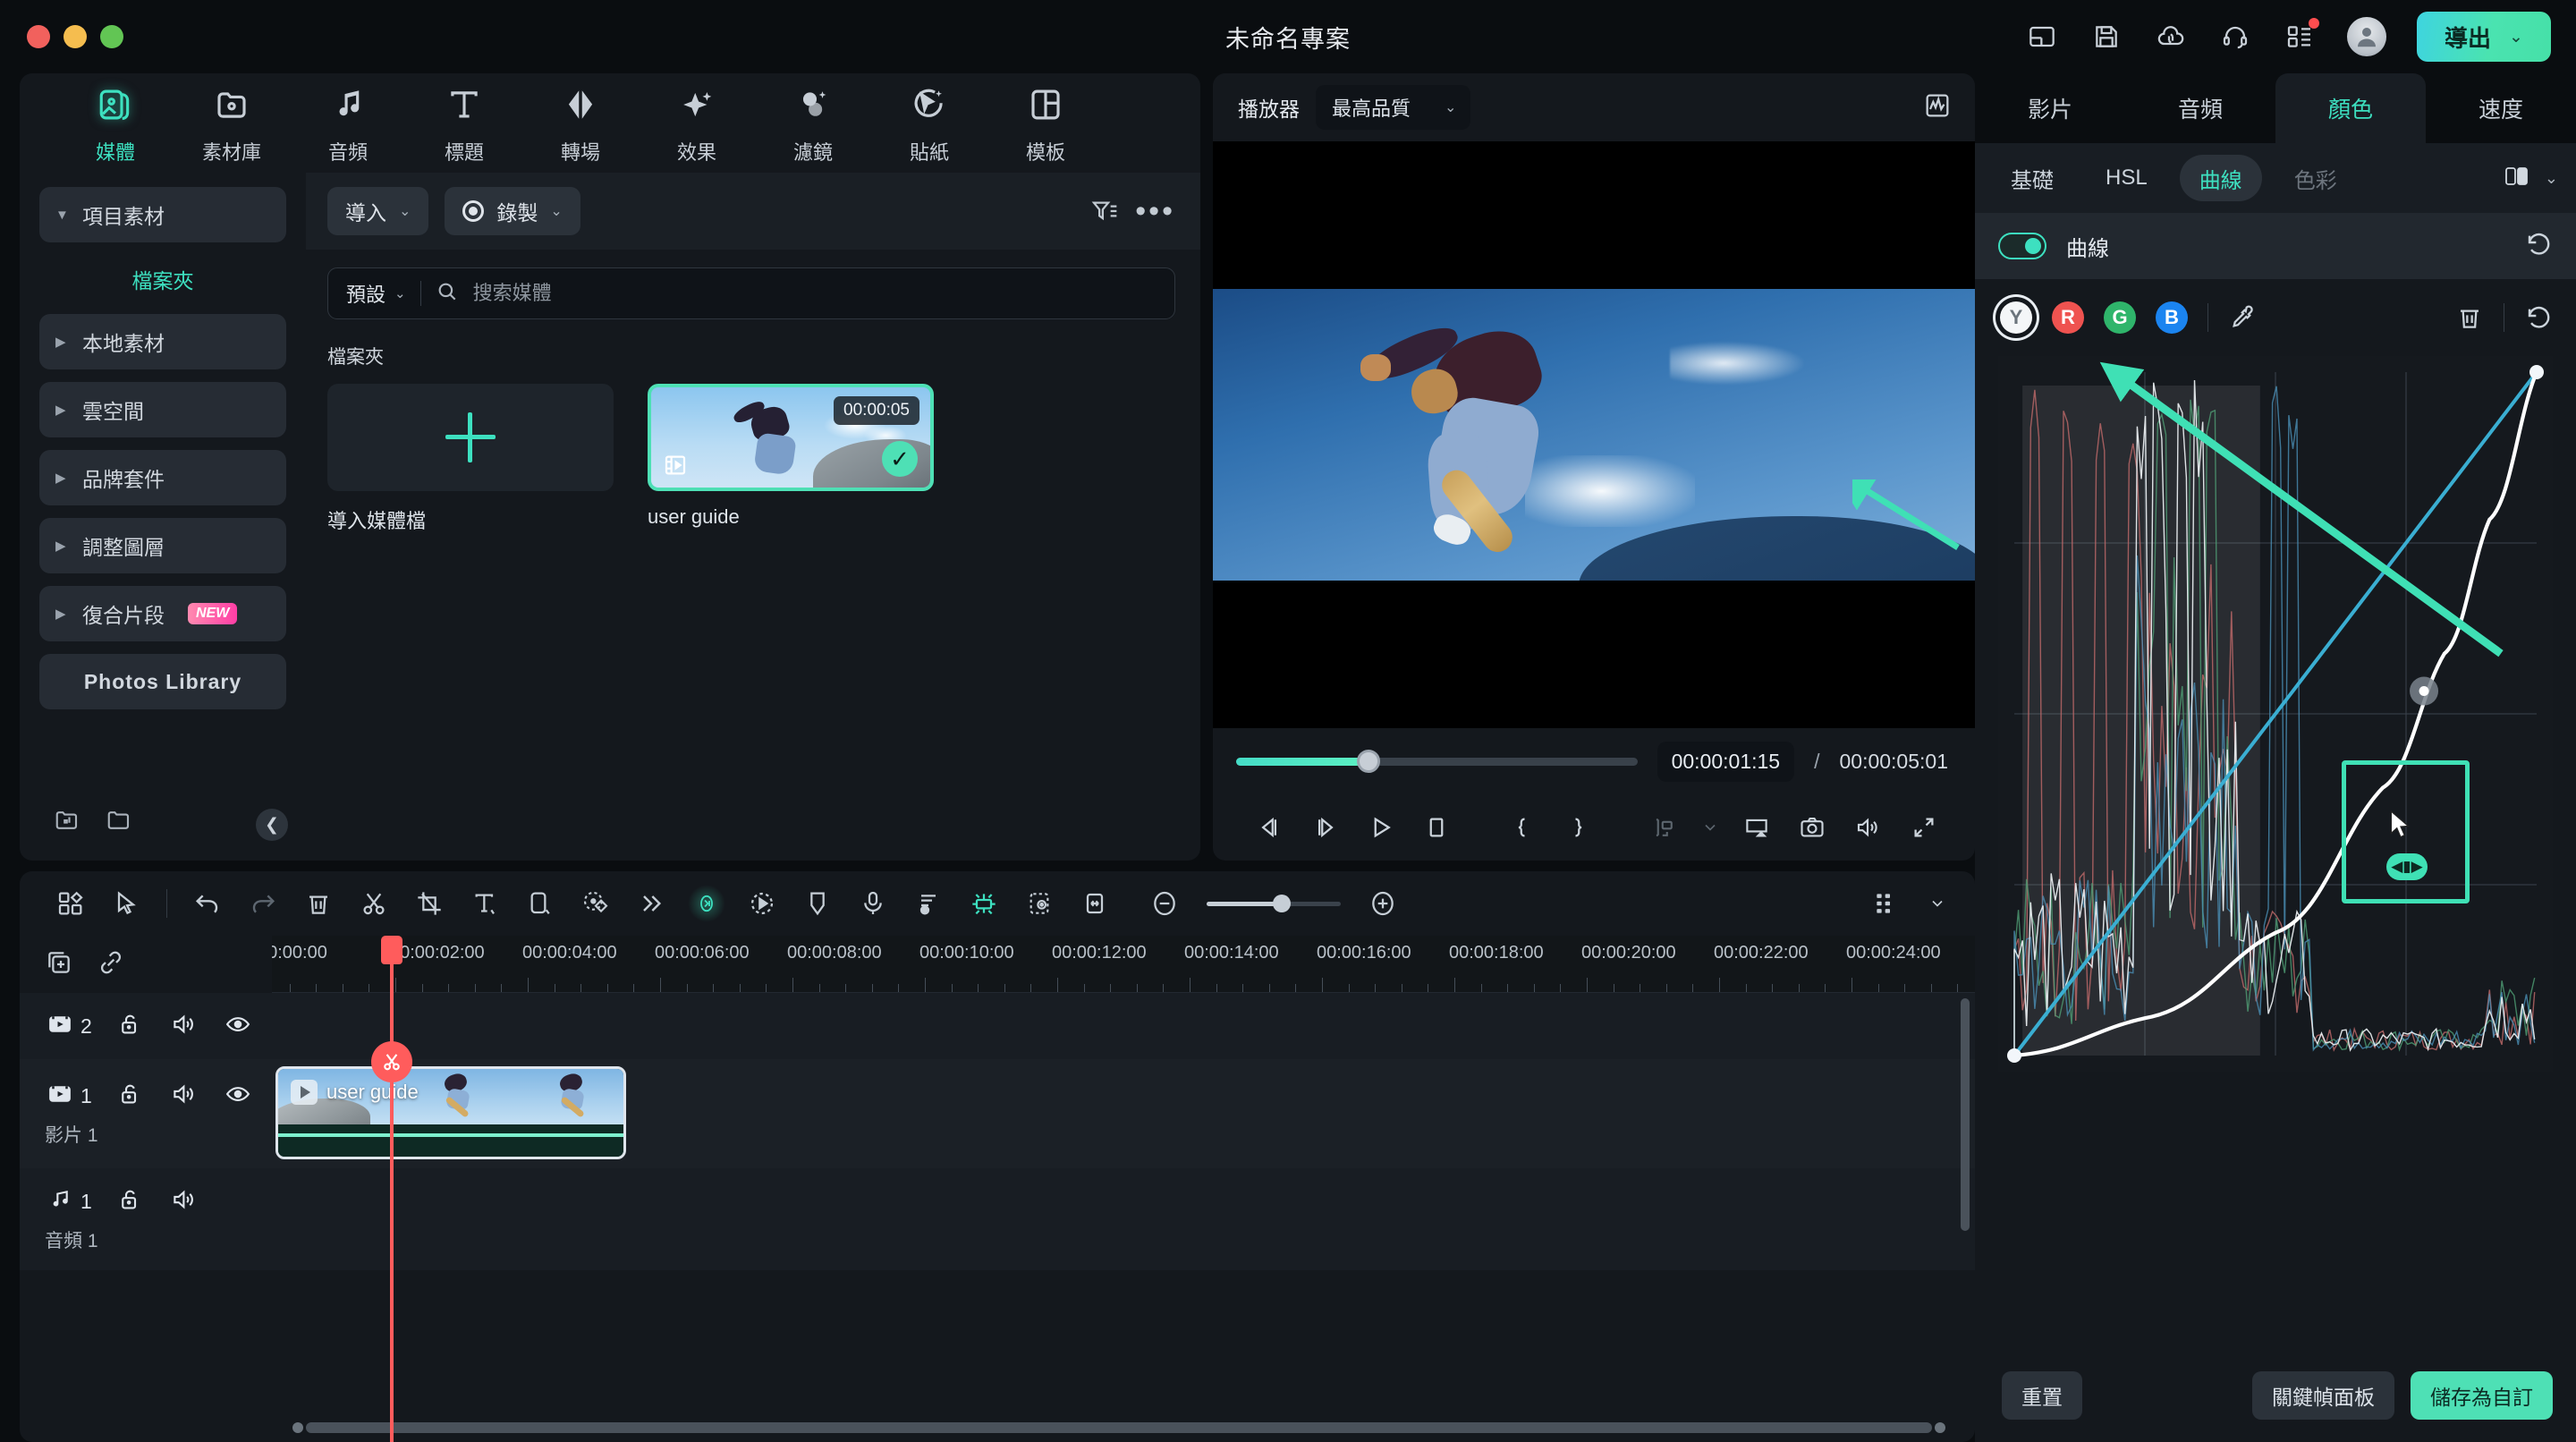 The image size is (2576, 1442). I want to click on eyedropper-icon, so click(2242, 317).